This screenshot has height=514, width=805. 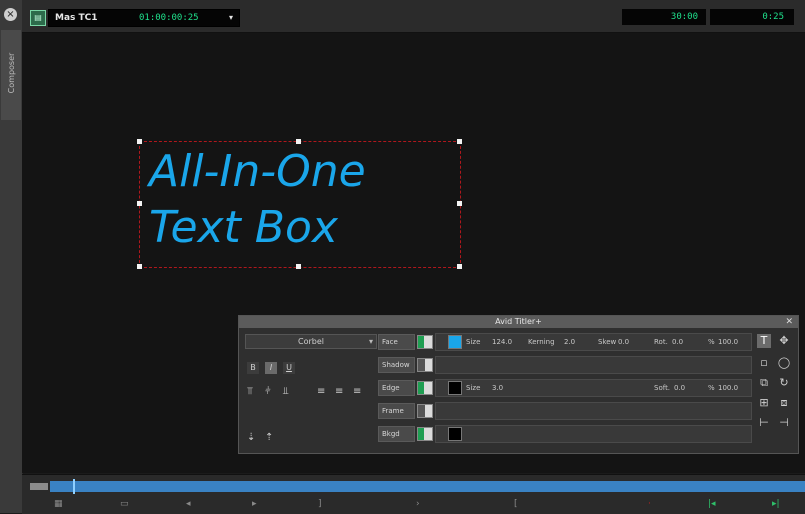 What do you see at coordinates (784, 383) in the screenshot?
I see `rotate-icon: ↻` at bounding box center [784, 383].